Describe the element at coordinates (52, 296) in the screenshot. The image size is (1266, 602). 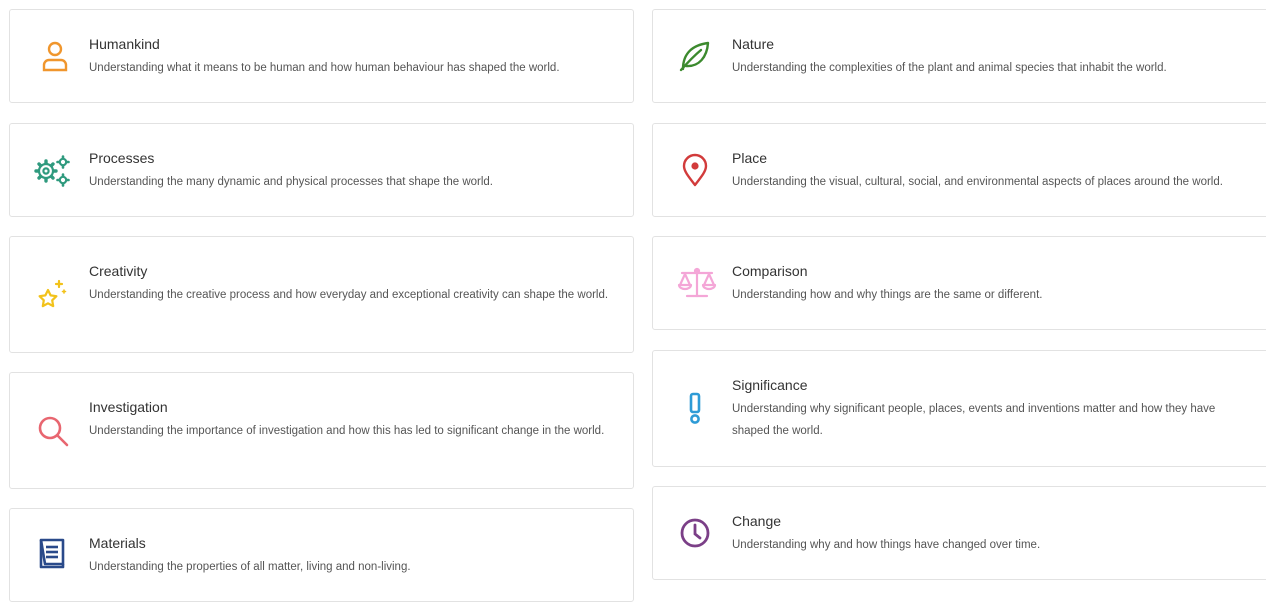
I see `sparkle-star-icon` at that location.